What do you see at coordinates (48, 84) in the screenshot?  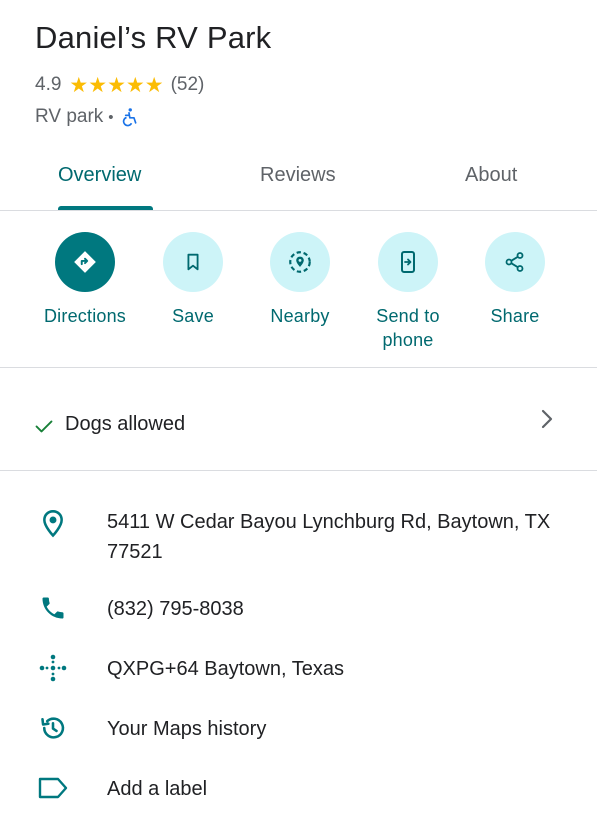 I see `rating-value: 4.9` at bounding box center [48, 84].